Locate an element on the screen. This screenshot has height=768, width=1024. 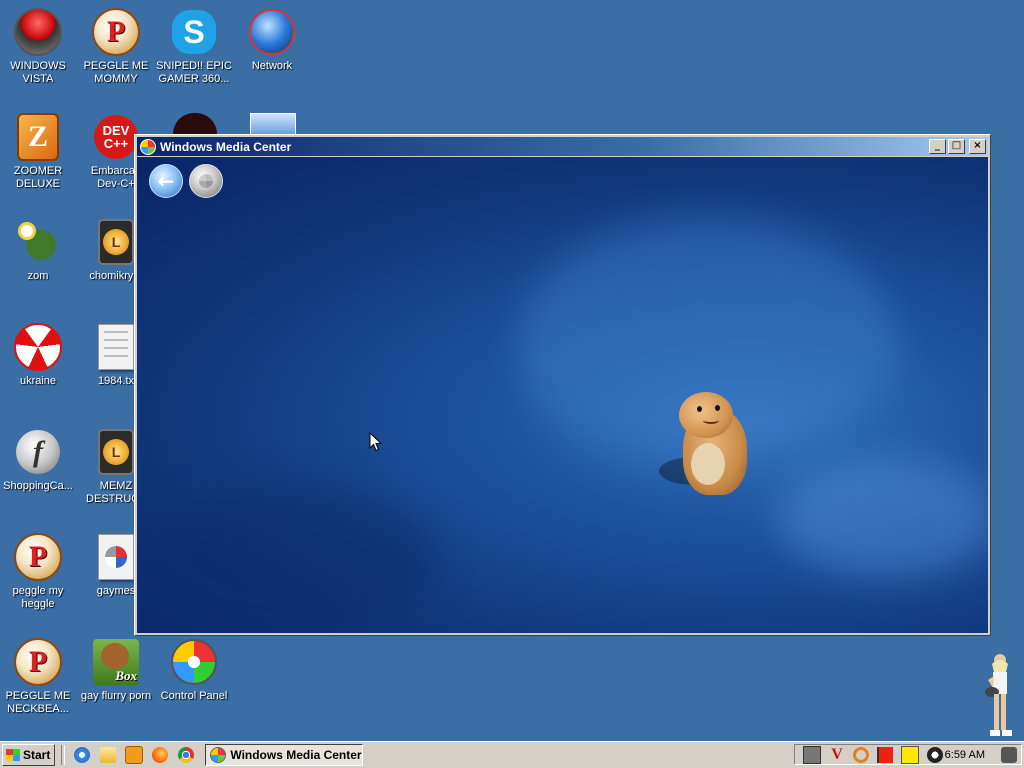
desktop-icon-label: Network is located at coordinates (272, 66).